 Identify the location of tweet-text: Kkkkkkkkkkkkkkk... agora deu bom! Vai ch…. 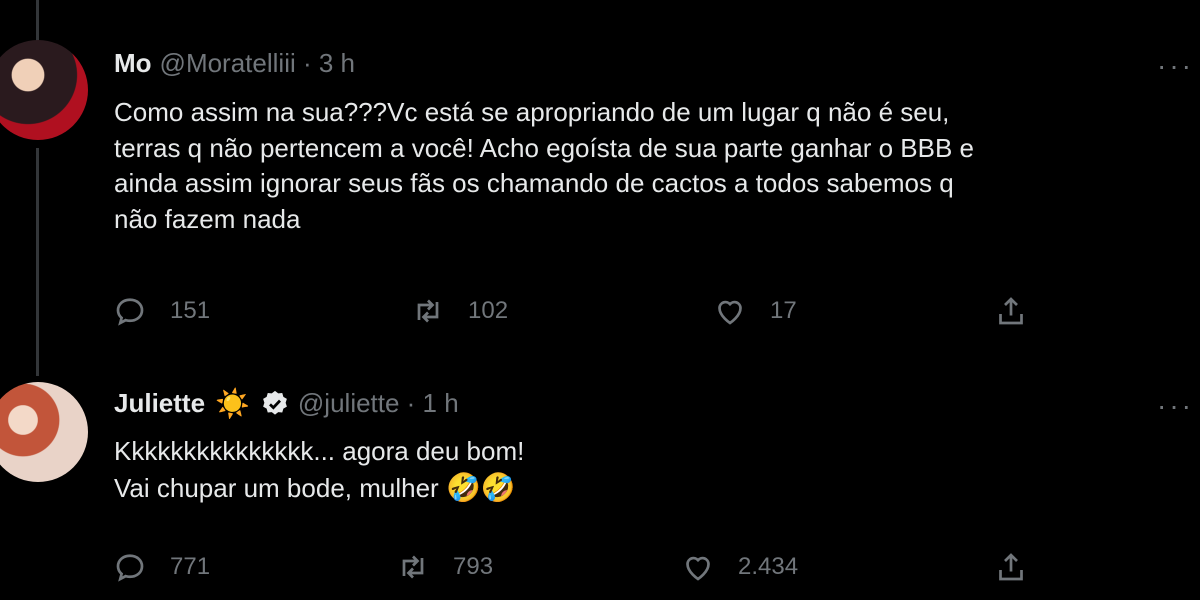
(644, 470).